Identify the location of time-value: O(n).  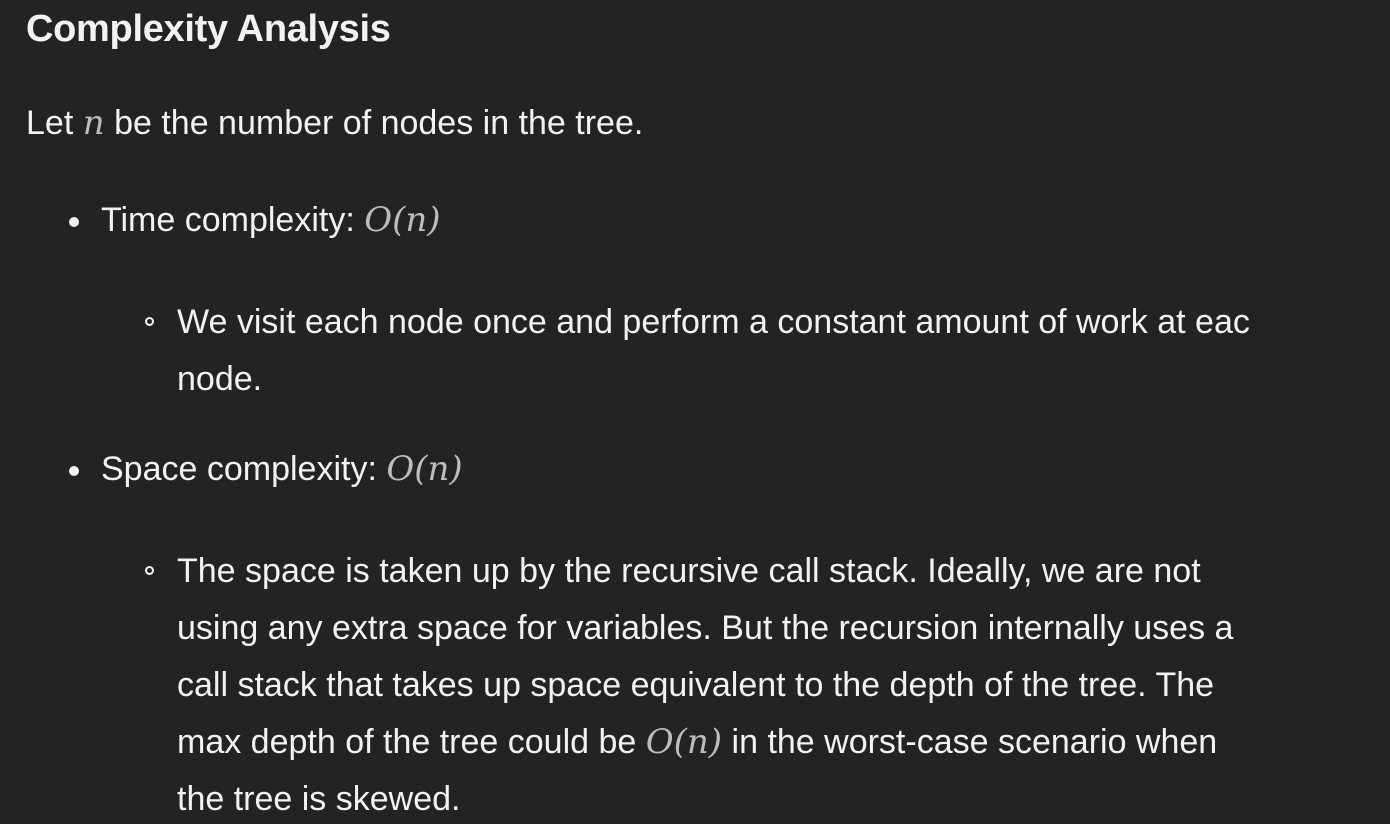
(402, 220).